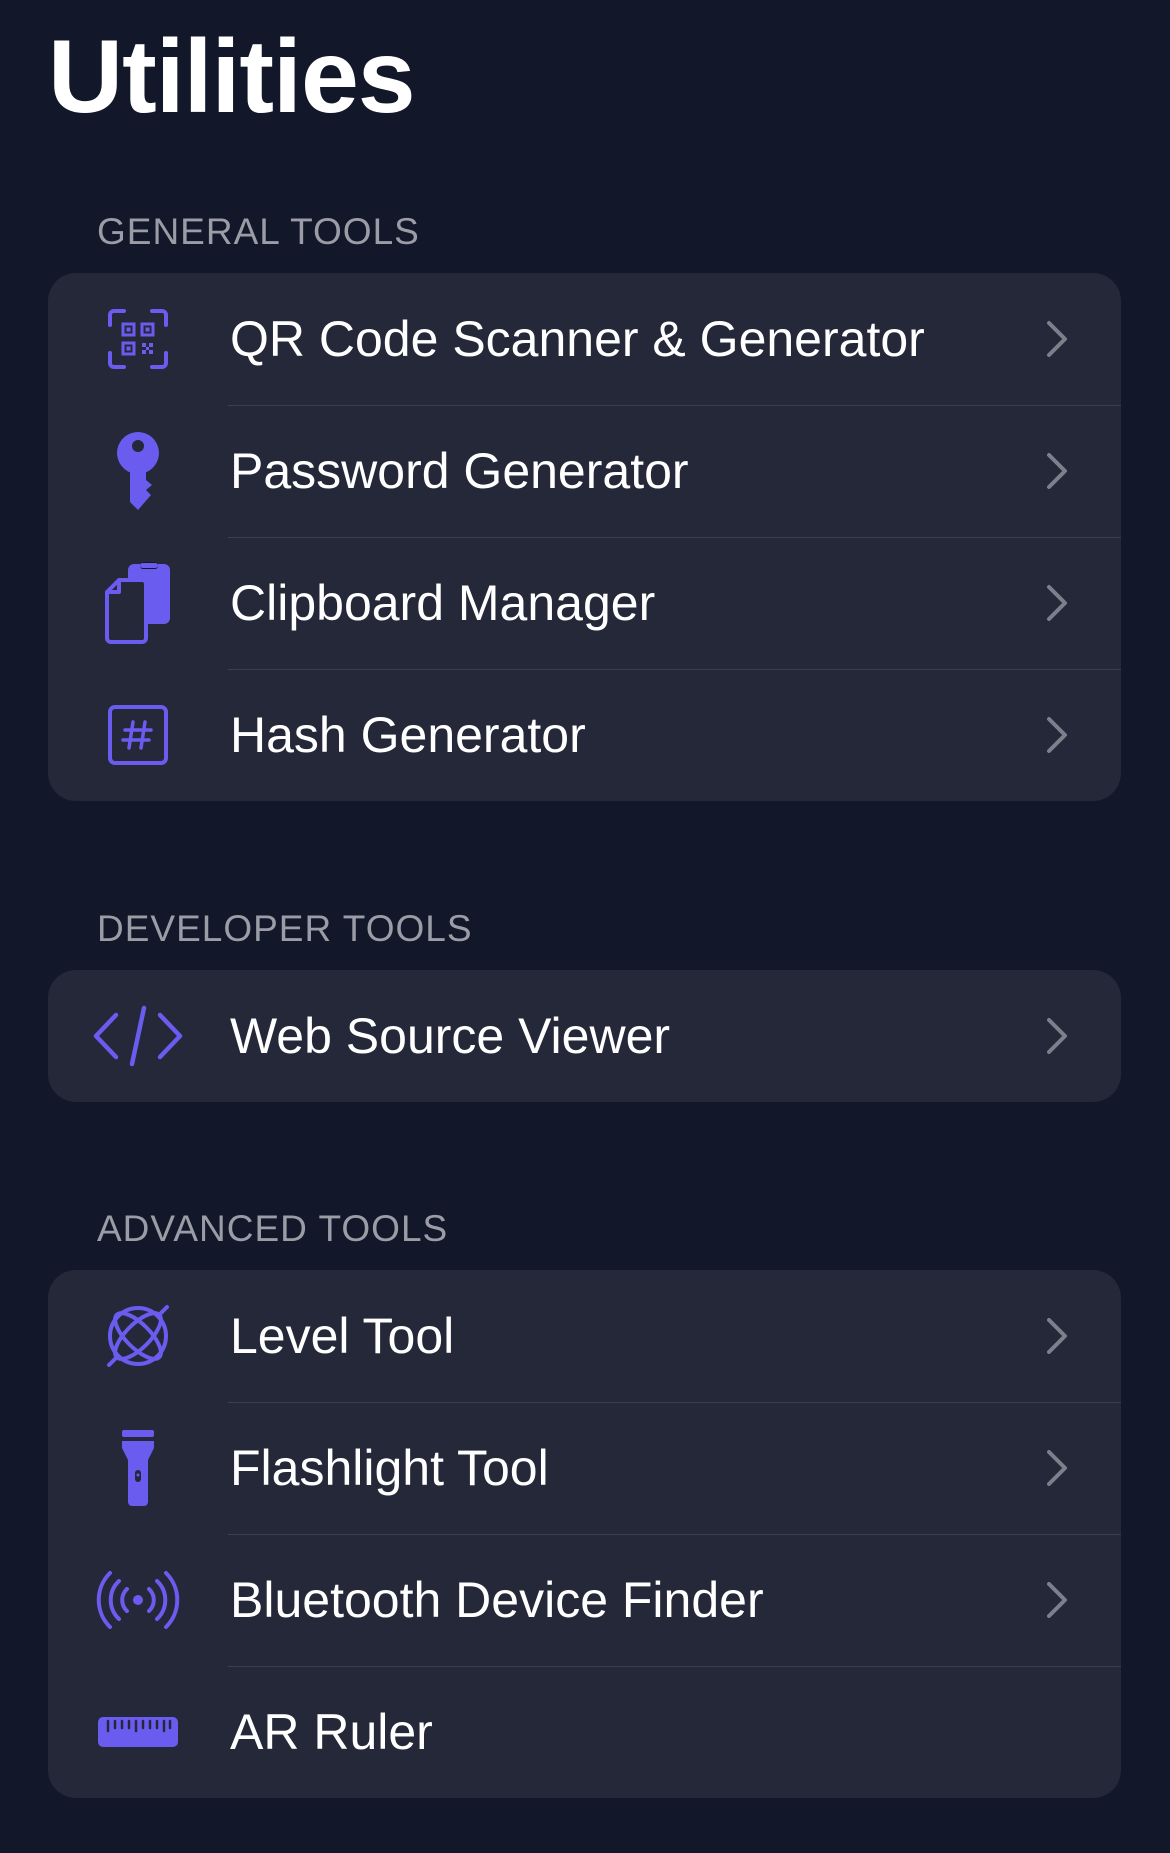 The width and height of the screenshot is (1170, 1853). What do you see at coordinates (285, 928) in the screenshot?
I see `section-header-developer-tools: DEVELOPER TOOLS` at bounding box center [285, 928].